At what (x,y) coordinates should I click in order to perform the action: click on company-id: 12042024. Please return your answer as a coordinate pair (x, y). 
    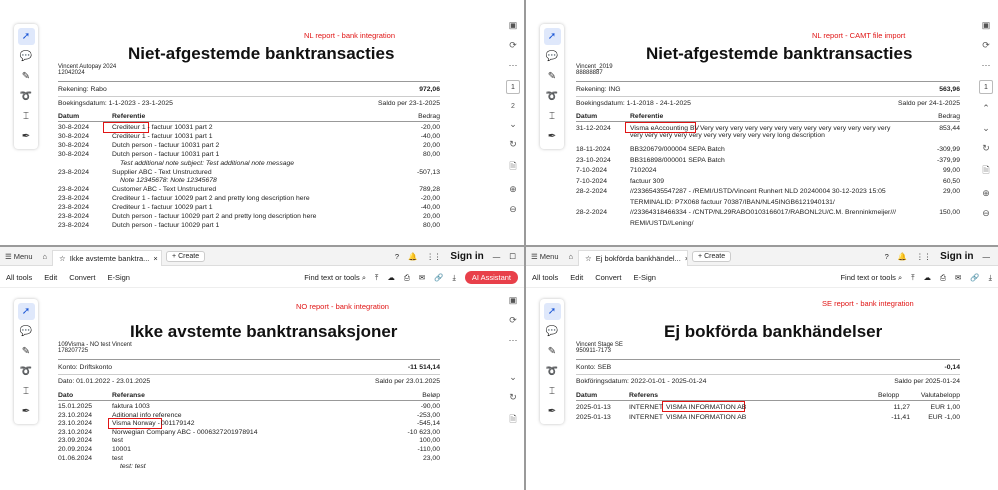
    Looking at the image, I should click on (71, 73).